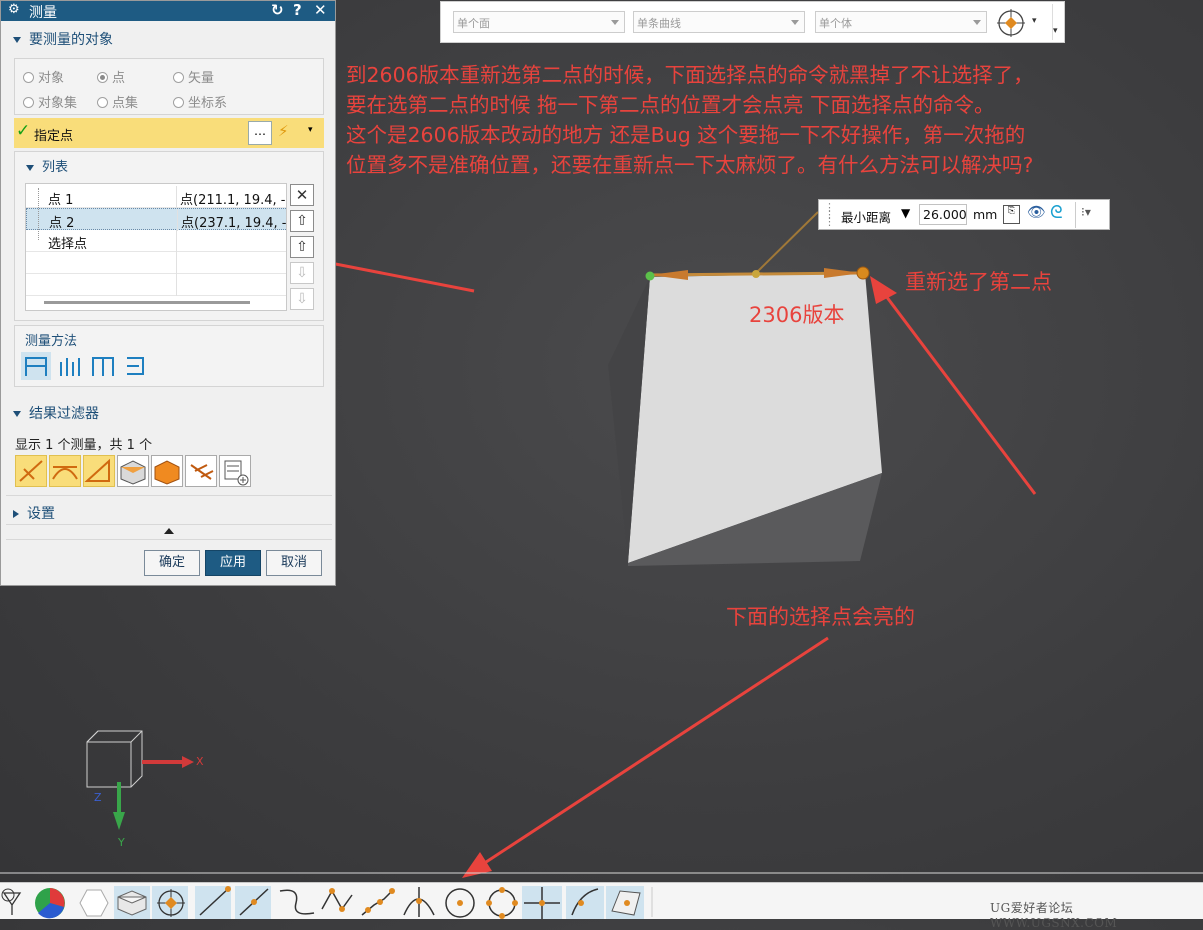  I want to click on ok-button: 确定, so click(172, 563).